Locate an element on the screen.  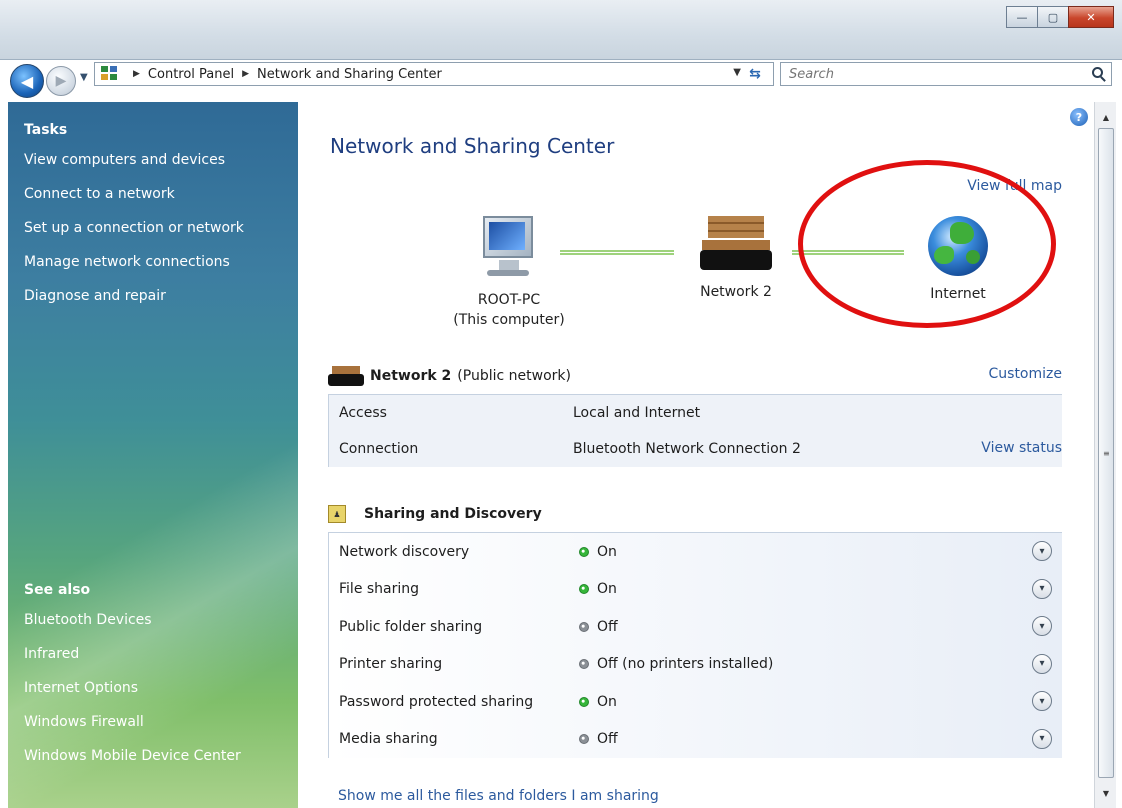
row-key: Password protected sharing is located at coordinates (436, 701).